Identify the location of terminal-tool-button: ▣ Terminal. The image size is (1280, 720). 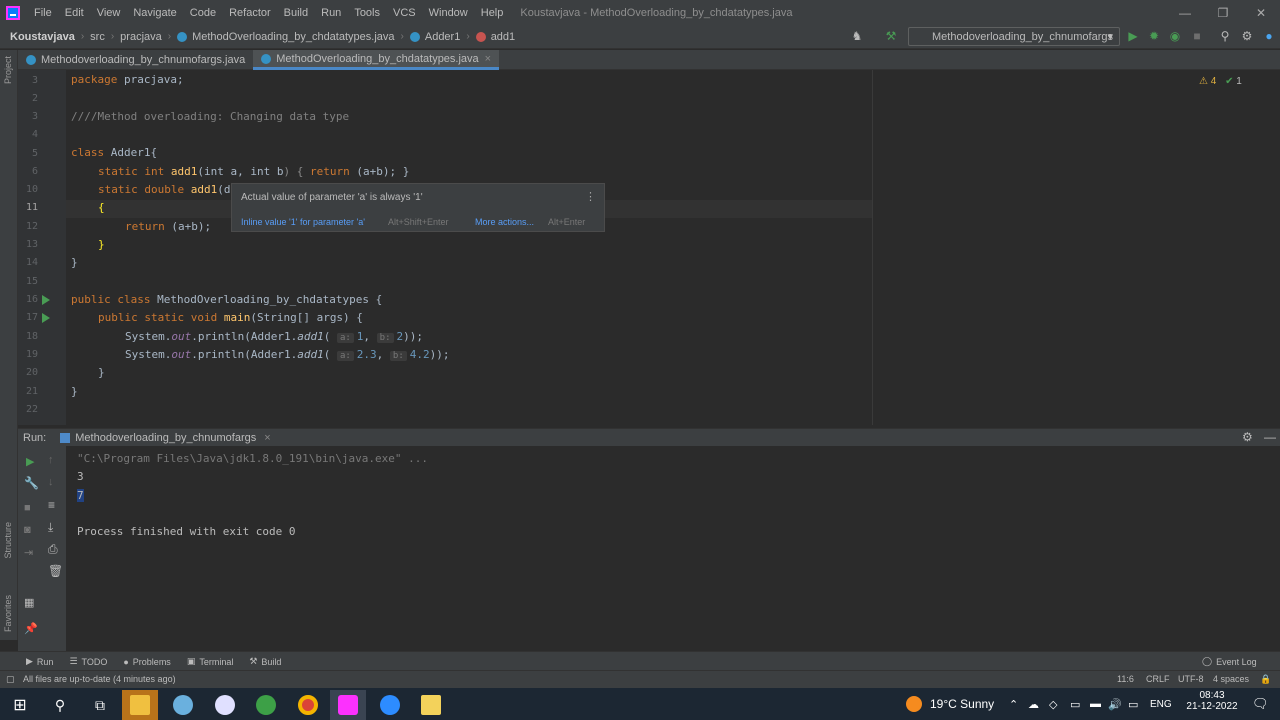
(210, 661).